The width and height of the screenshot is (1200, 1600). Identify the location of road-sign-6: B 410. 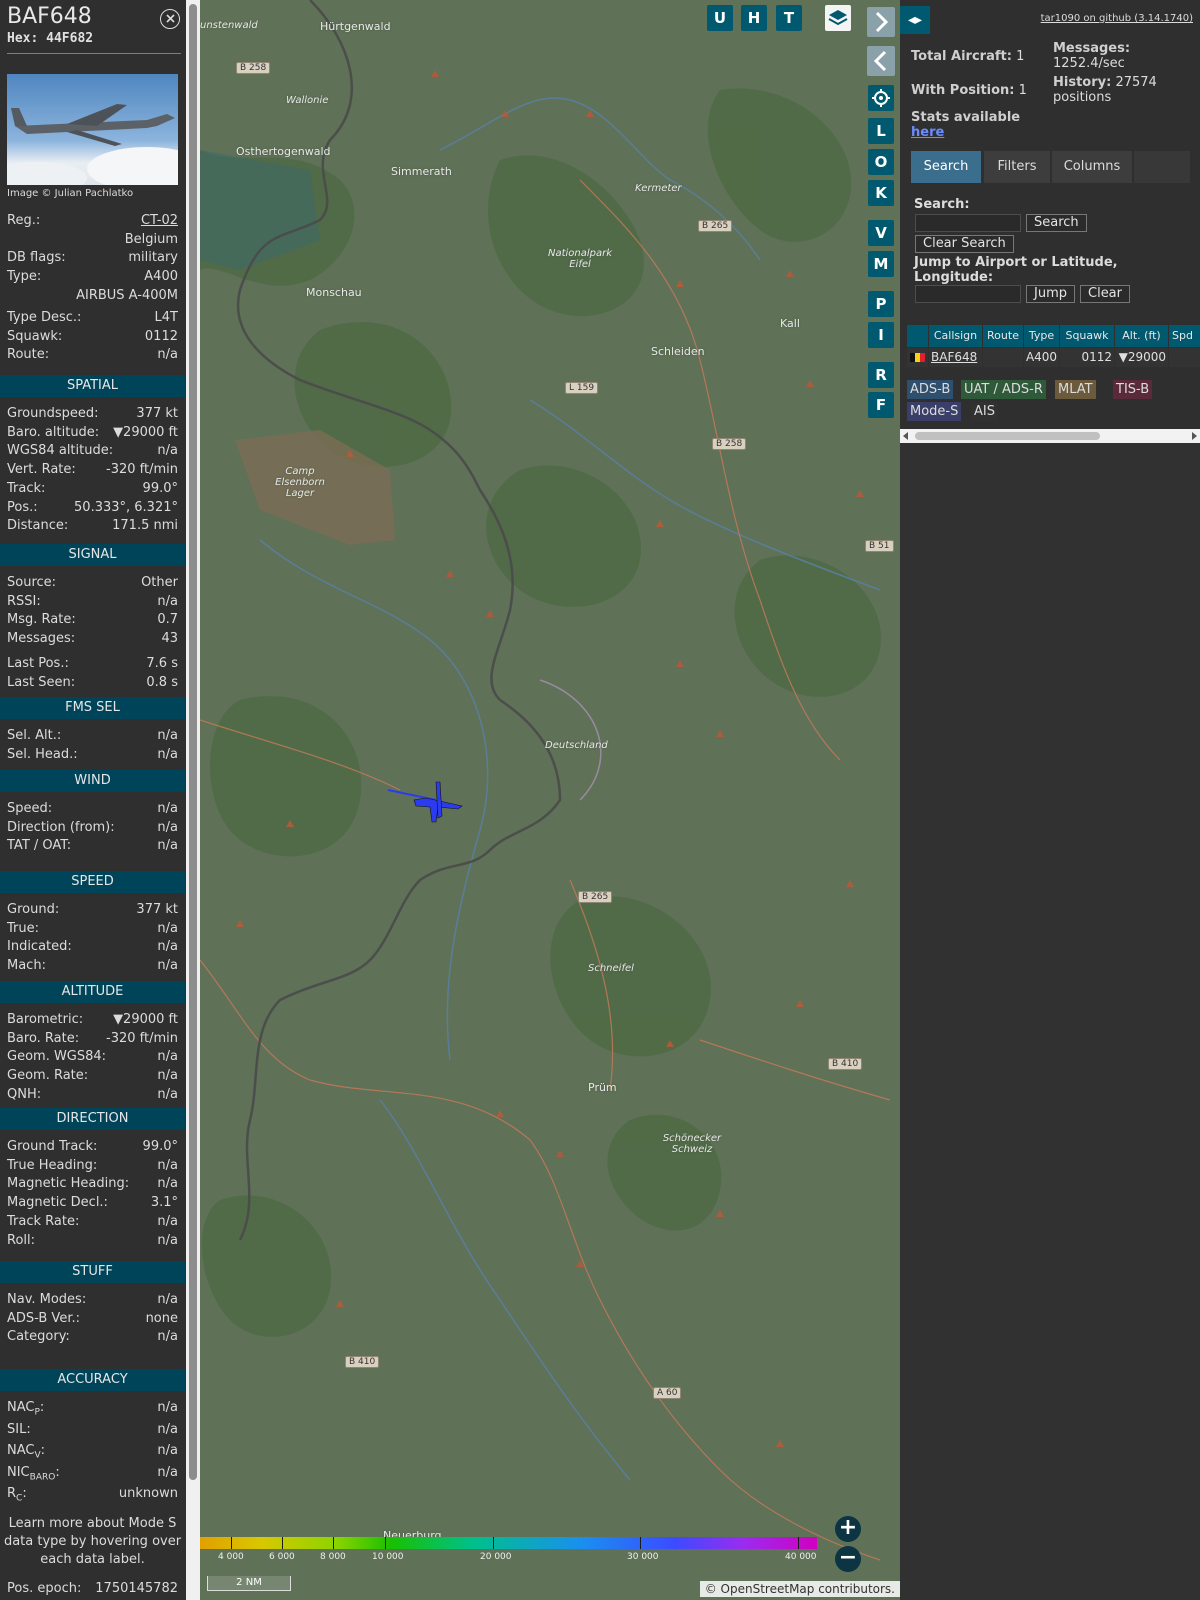
(845, 1064).